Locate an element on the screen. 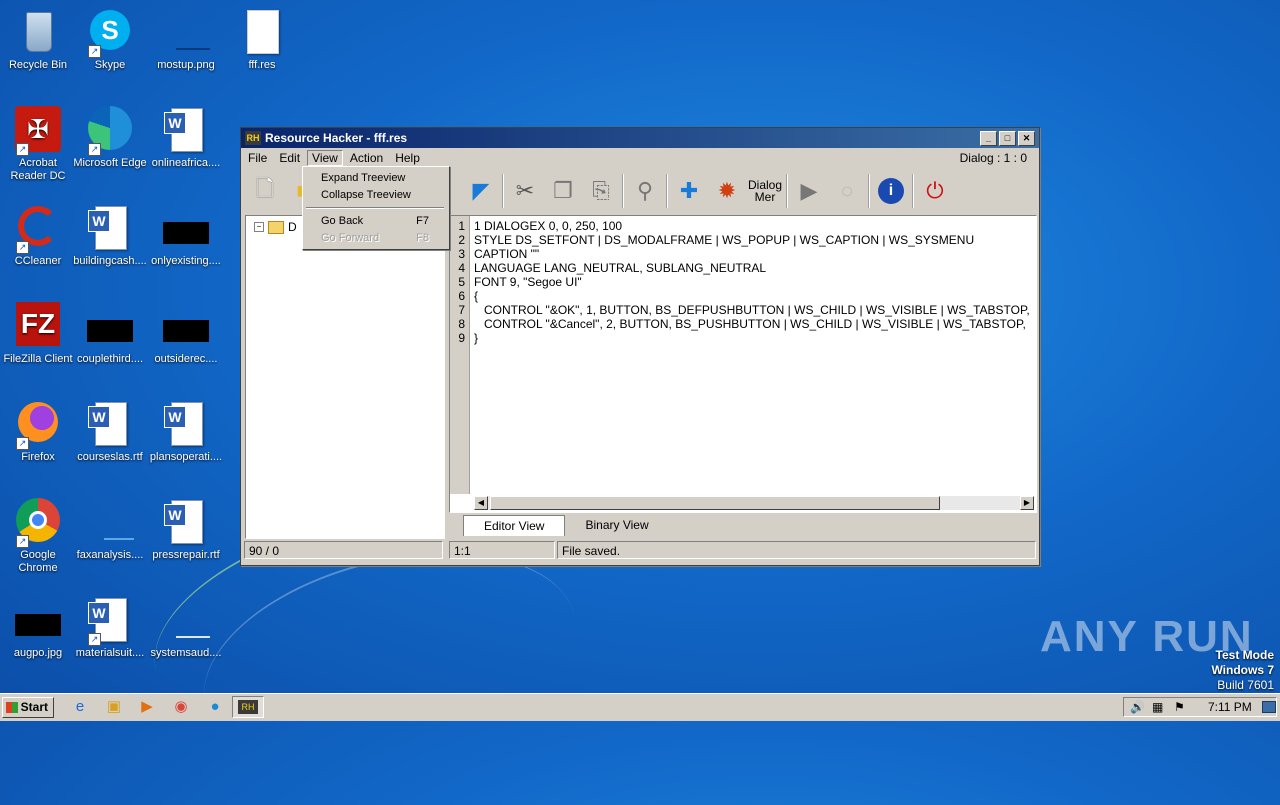 This screenshot has width=1280, height=805. edge-icon: ● is located at coordinates (215, 707).